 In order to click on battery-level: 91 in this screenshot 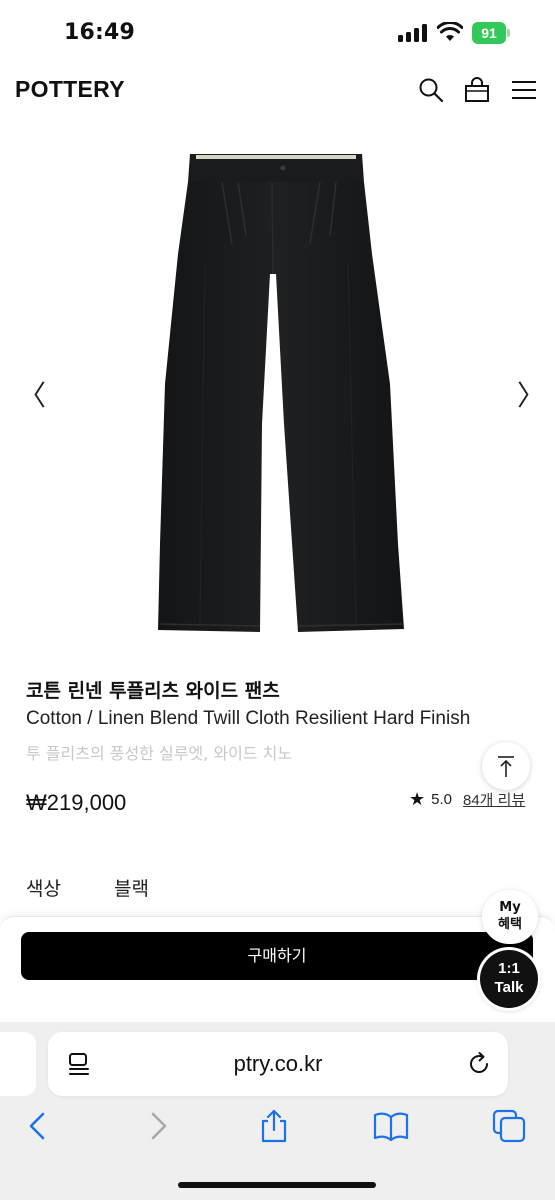, I will do `click(489, 33)`.